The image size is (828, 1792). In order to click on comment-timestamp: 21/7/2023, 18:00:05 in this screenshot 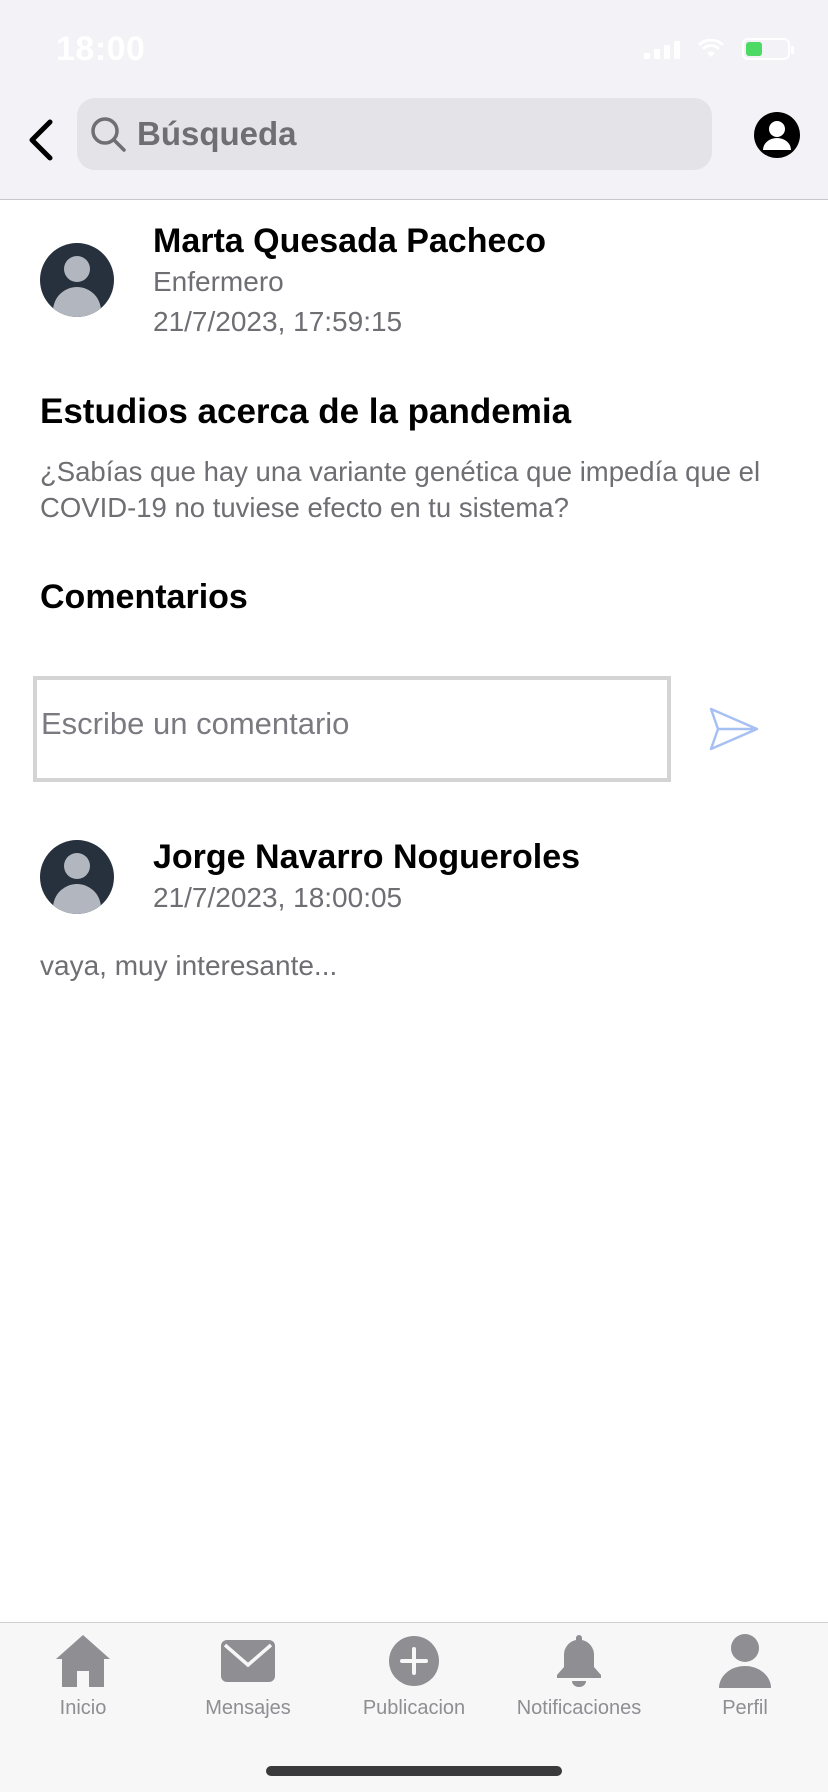, I will do `click(278, 897)`.